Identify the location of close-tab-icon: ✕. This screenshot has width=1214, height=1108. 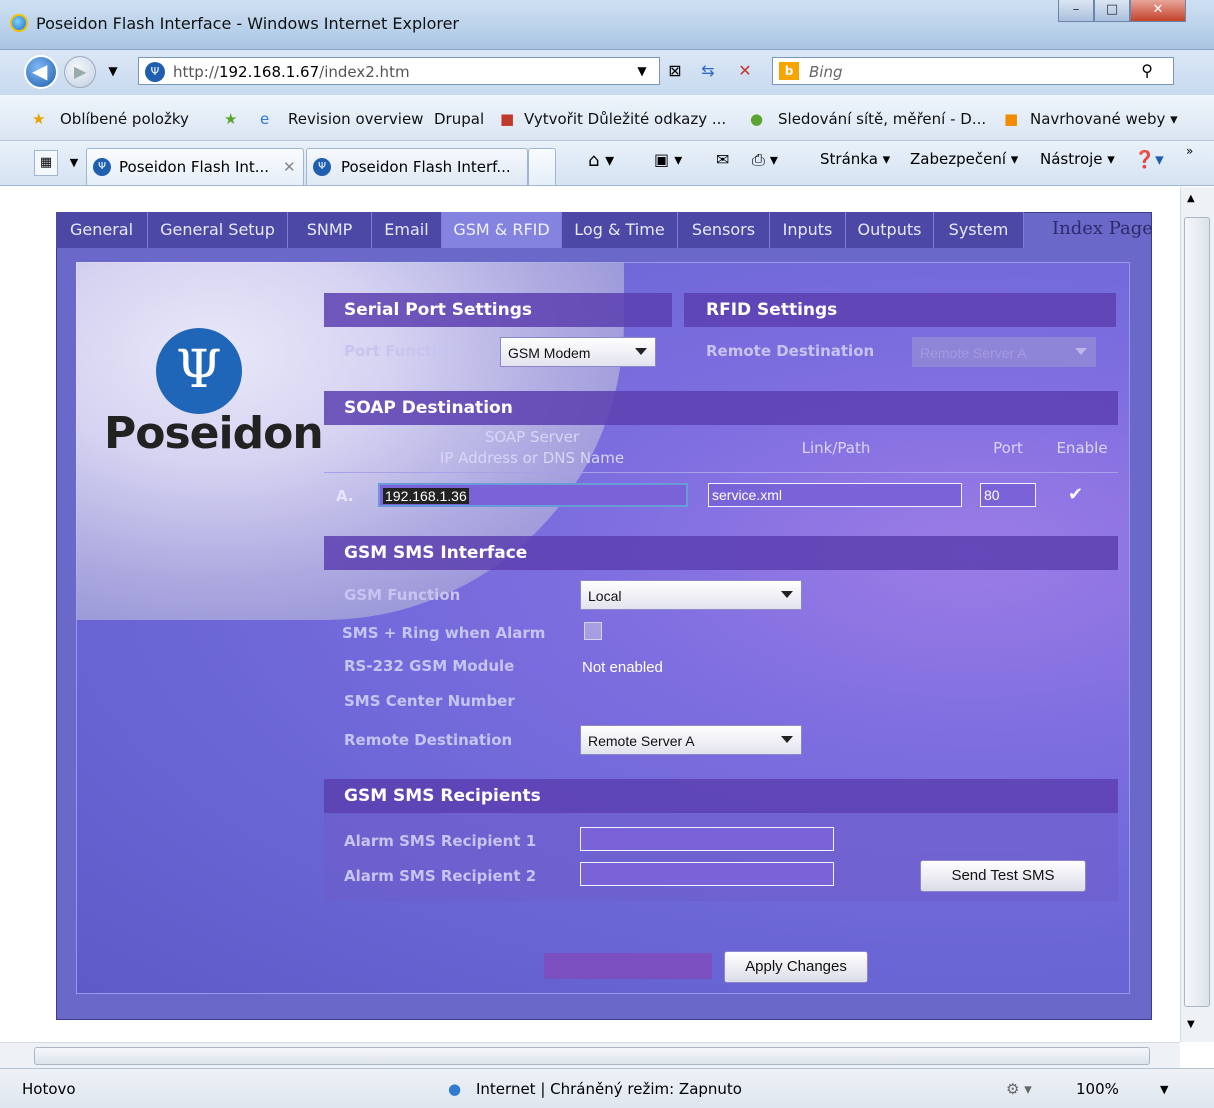
(289, 167).